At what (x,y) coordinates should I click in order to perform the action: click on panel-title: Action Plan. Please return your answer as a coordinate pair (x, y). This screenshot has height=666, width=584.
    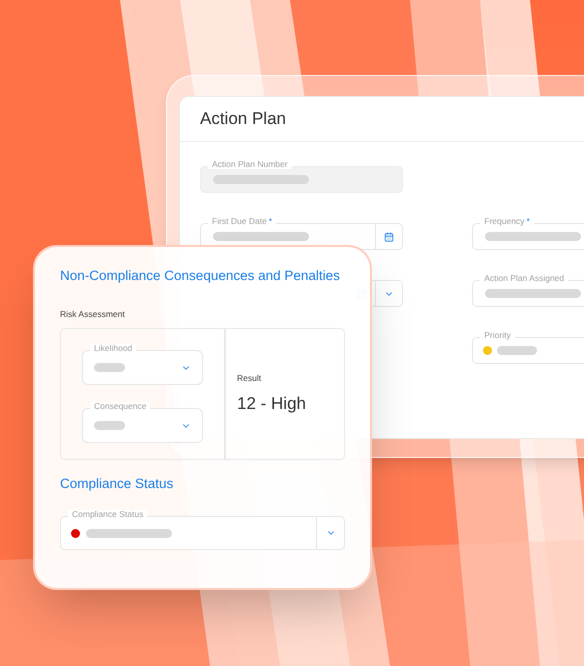
    Looking at the image, I should click on (243, 119).